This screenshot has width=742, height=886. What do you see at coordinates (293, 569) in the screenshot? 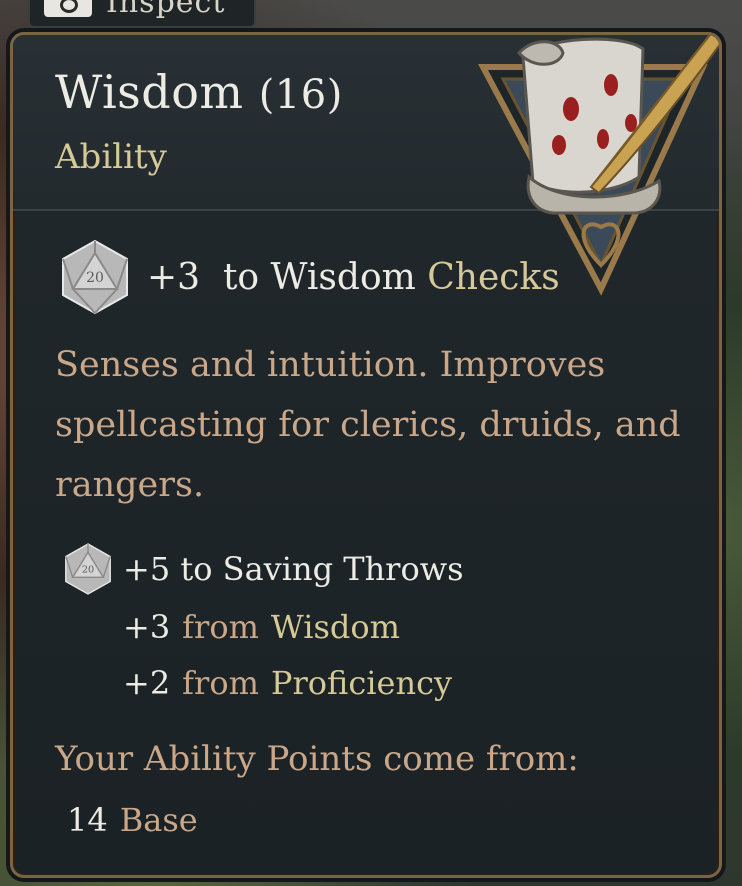
I see `saving-throws-title: +5 to Saving Throws` at bounding box center [293, 569].